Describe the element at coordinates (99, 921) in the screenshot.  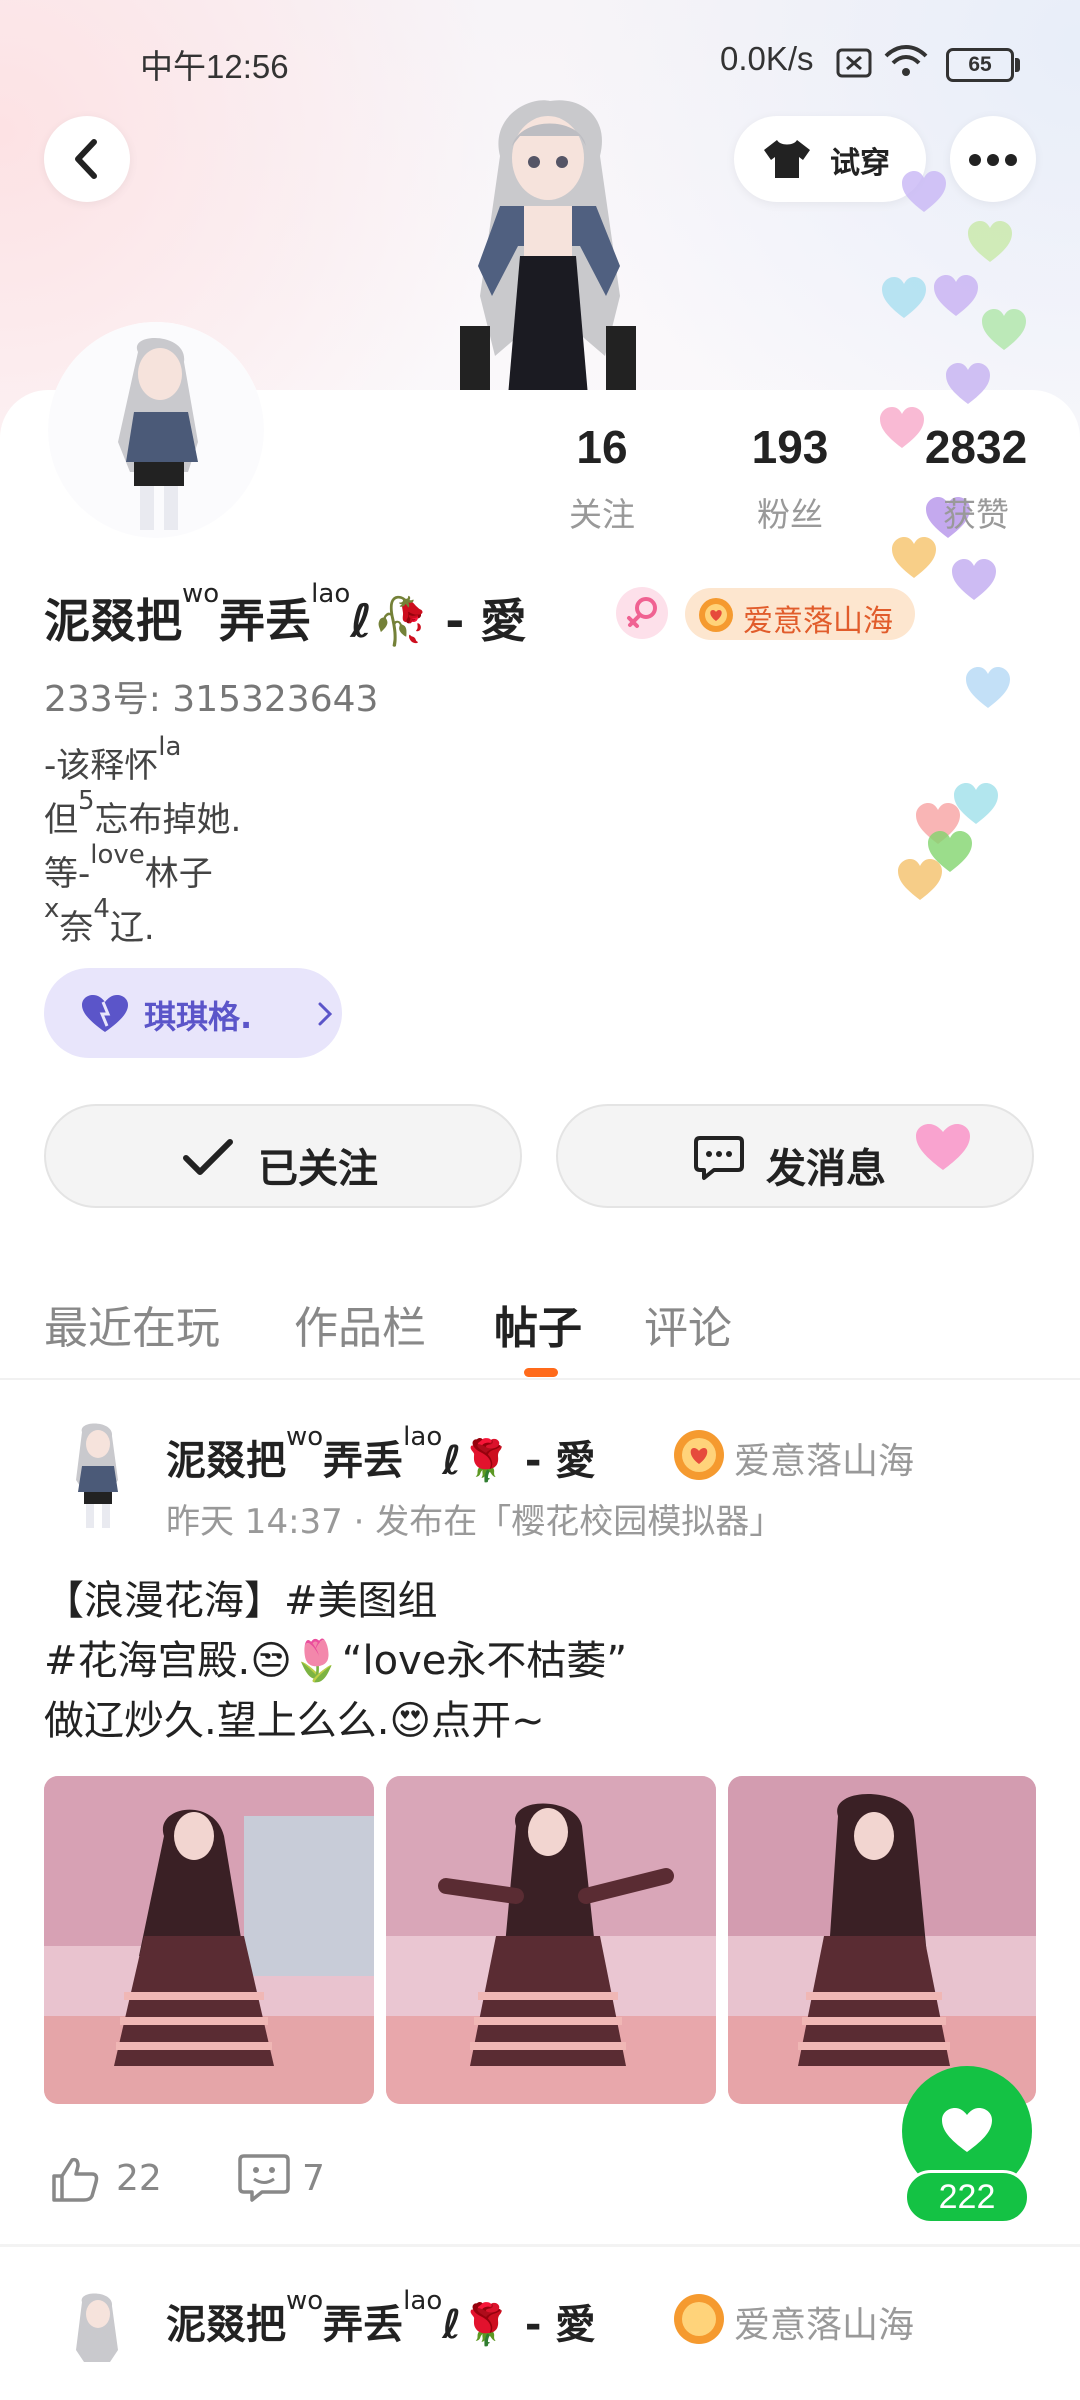
I see `bio-line: x奈4辽.` at that location.